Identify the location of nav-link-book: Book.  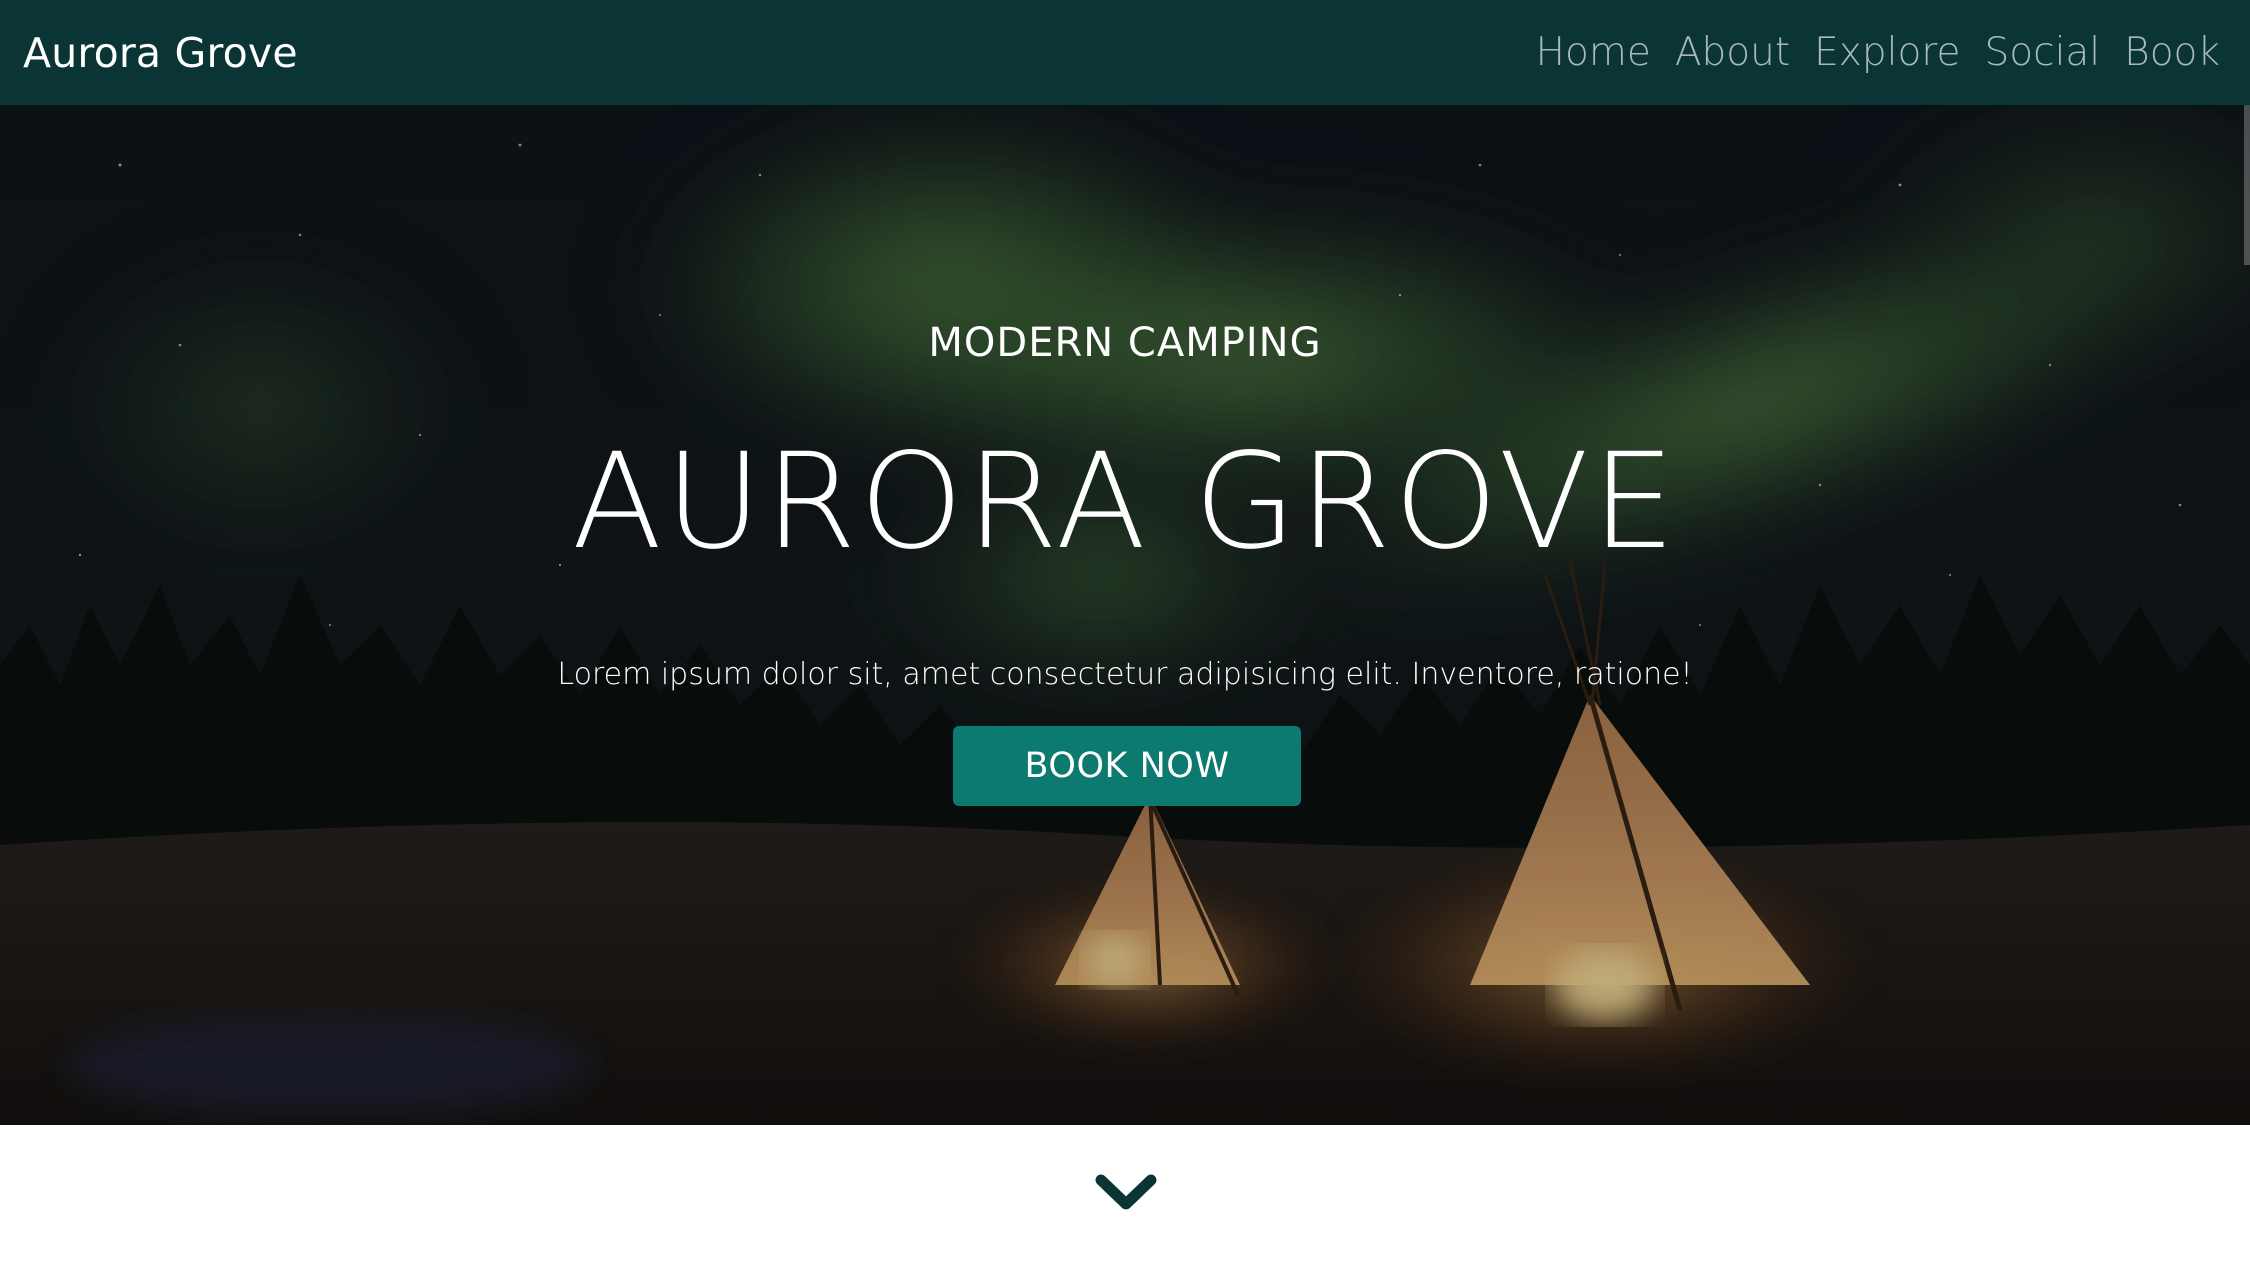
(2172, 52).